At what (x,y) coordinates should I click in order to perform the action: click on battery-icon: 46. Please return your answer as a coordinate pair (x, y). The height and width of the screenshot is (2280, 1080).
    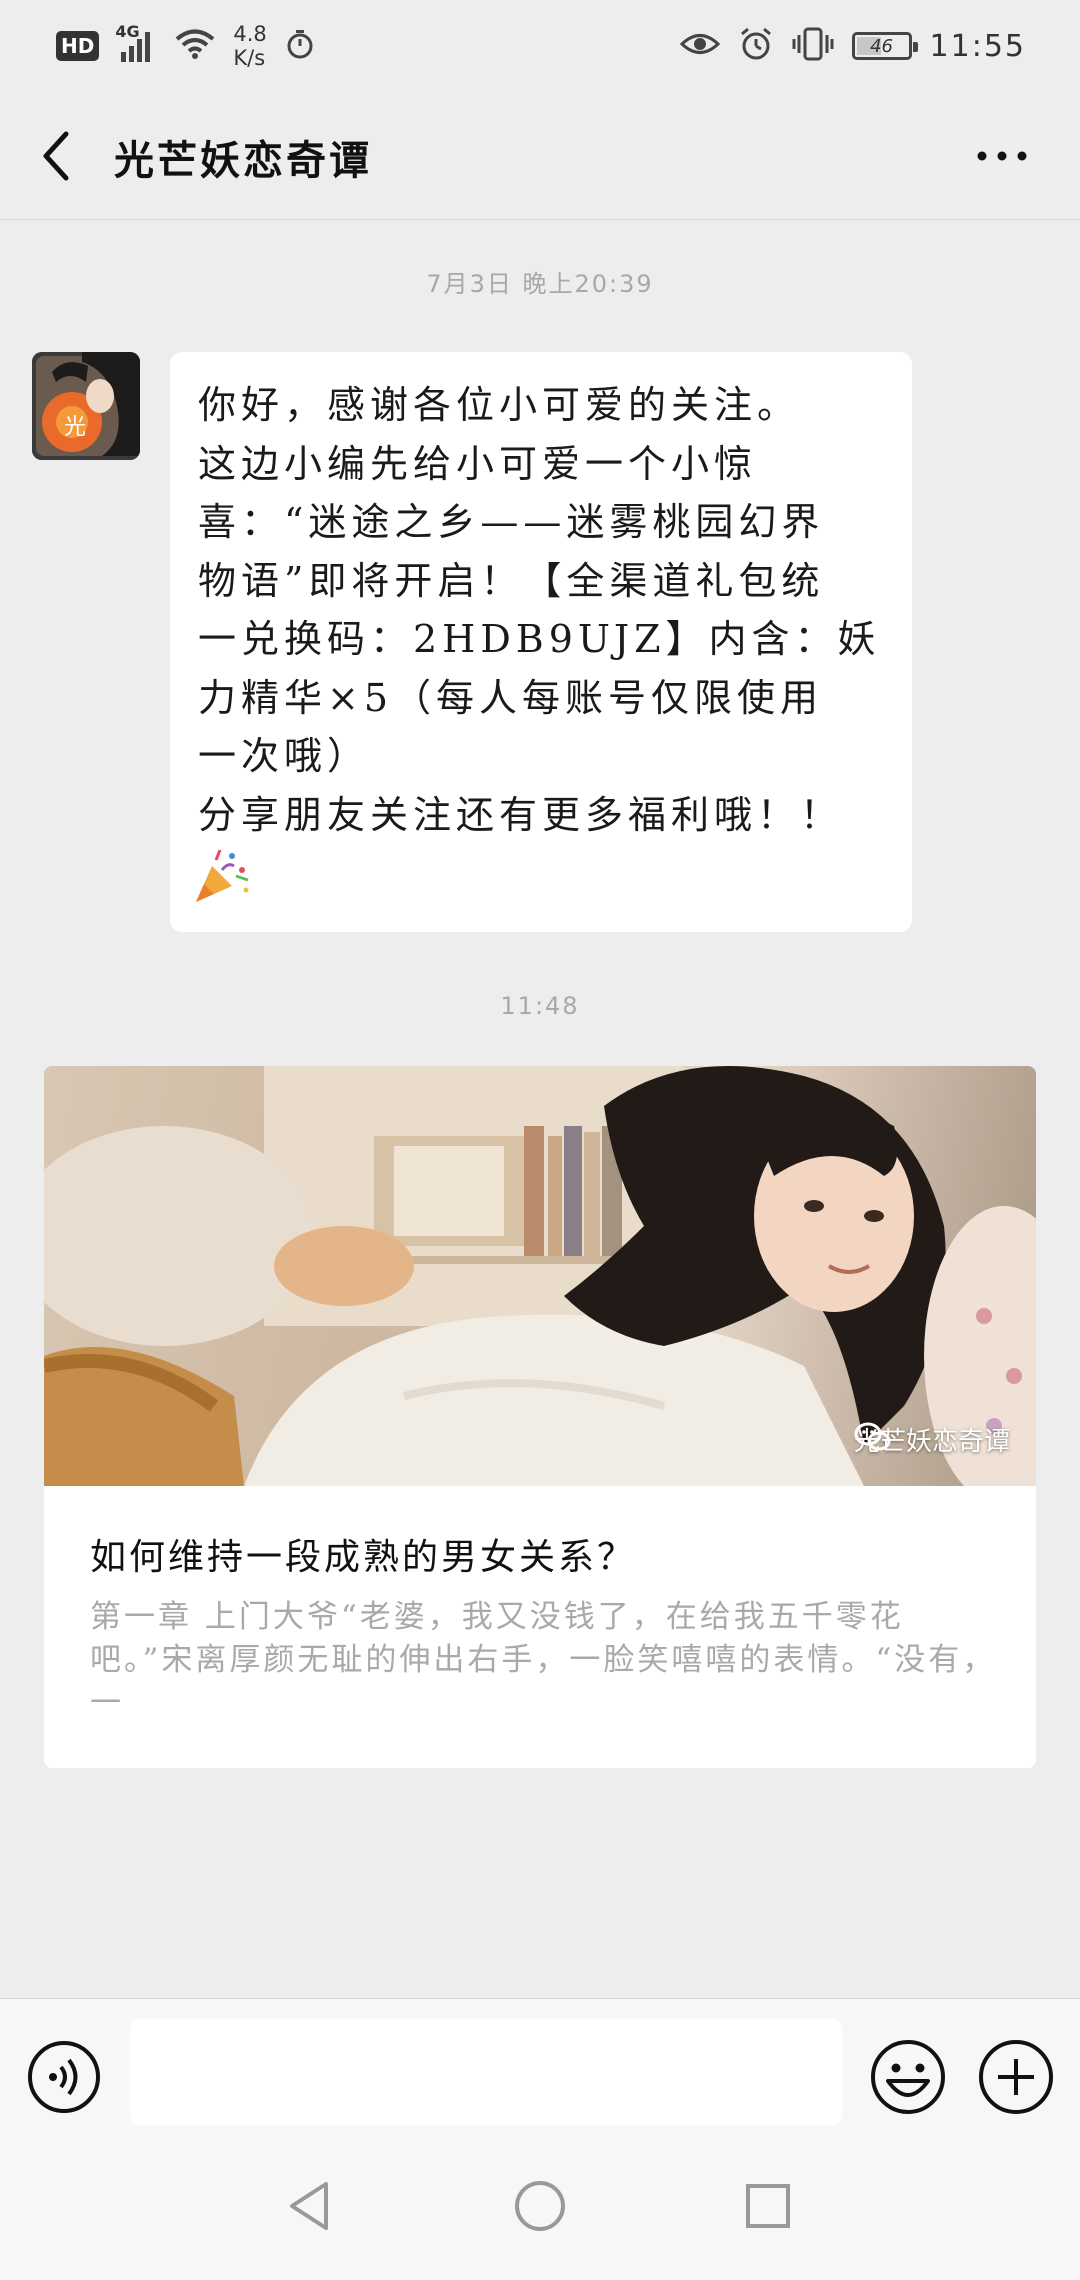
    Looking at the image, I should click on (884, 46).